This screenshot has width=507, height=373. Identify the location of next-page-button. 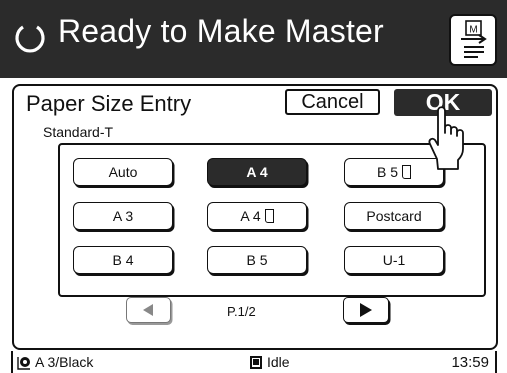
(366, 310).